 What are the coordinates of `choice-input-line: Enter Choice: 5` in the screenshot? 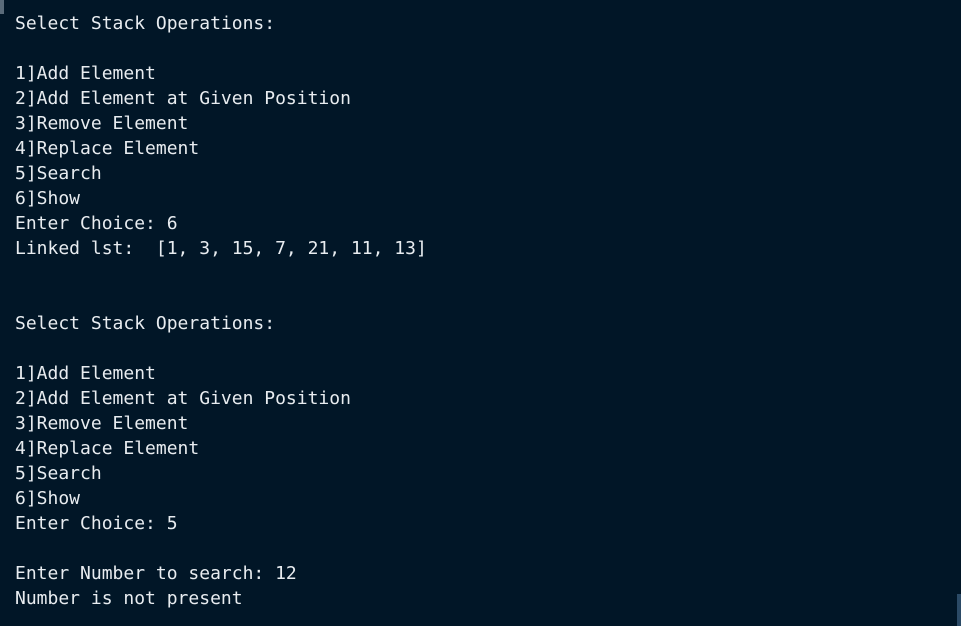 It's located at (96, 523).